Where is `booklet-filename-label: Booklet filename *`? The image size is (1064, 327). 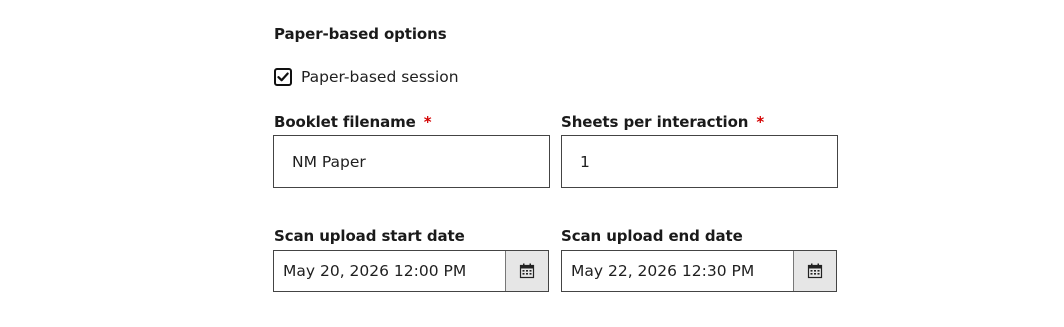
booklet-filename-label: Booklet filename * is located at coordinates (353, 122).